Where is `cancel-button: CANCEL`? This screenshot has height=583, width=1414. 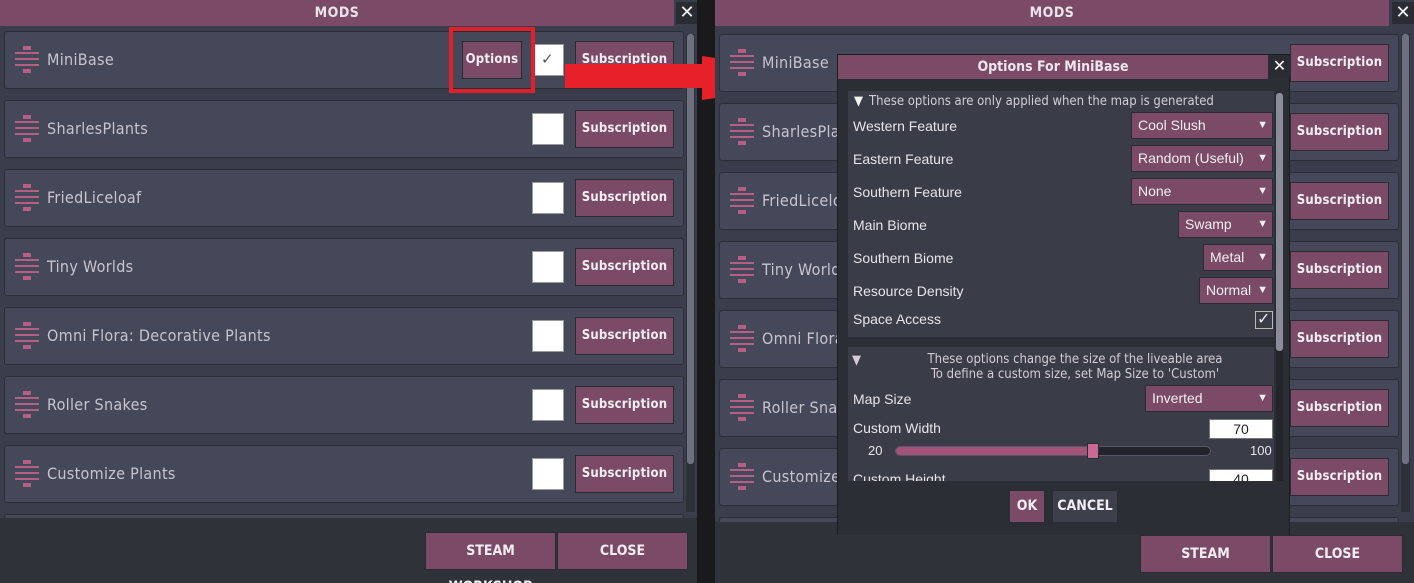 cancel-button: CANCEL is located at coordinates (1085, 506).